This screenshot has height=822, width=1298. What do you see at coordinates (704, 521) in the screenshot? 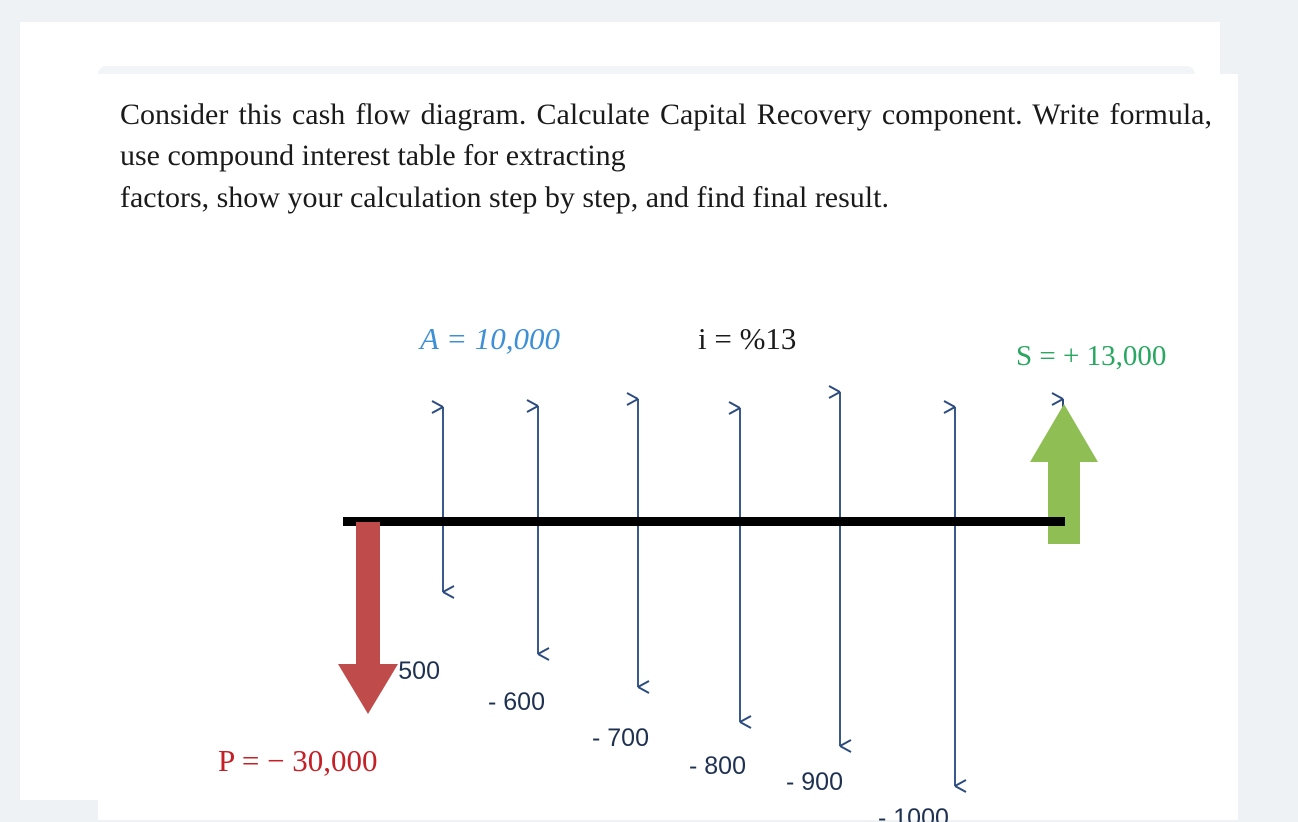
I see `timeline-axis` at bounding box center [704, 521].